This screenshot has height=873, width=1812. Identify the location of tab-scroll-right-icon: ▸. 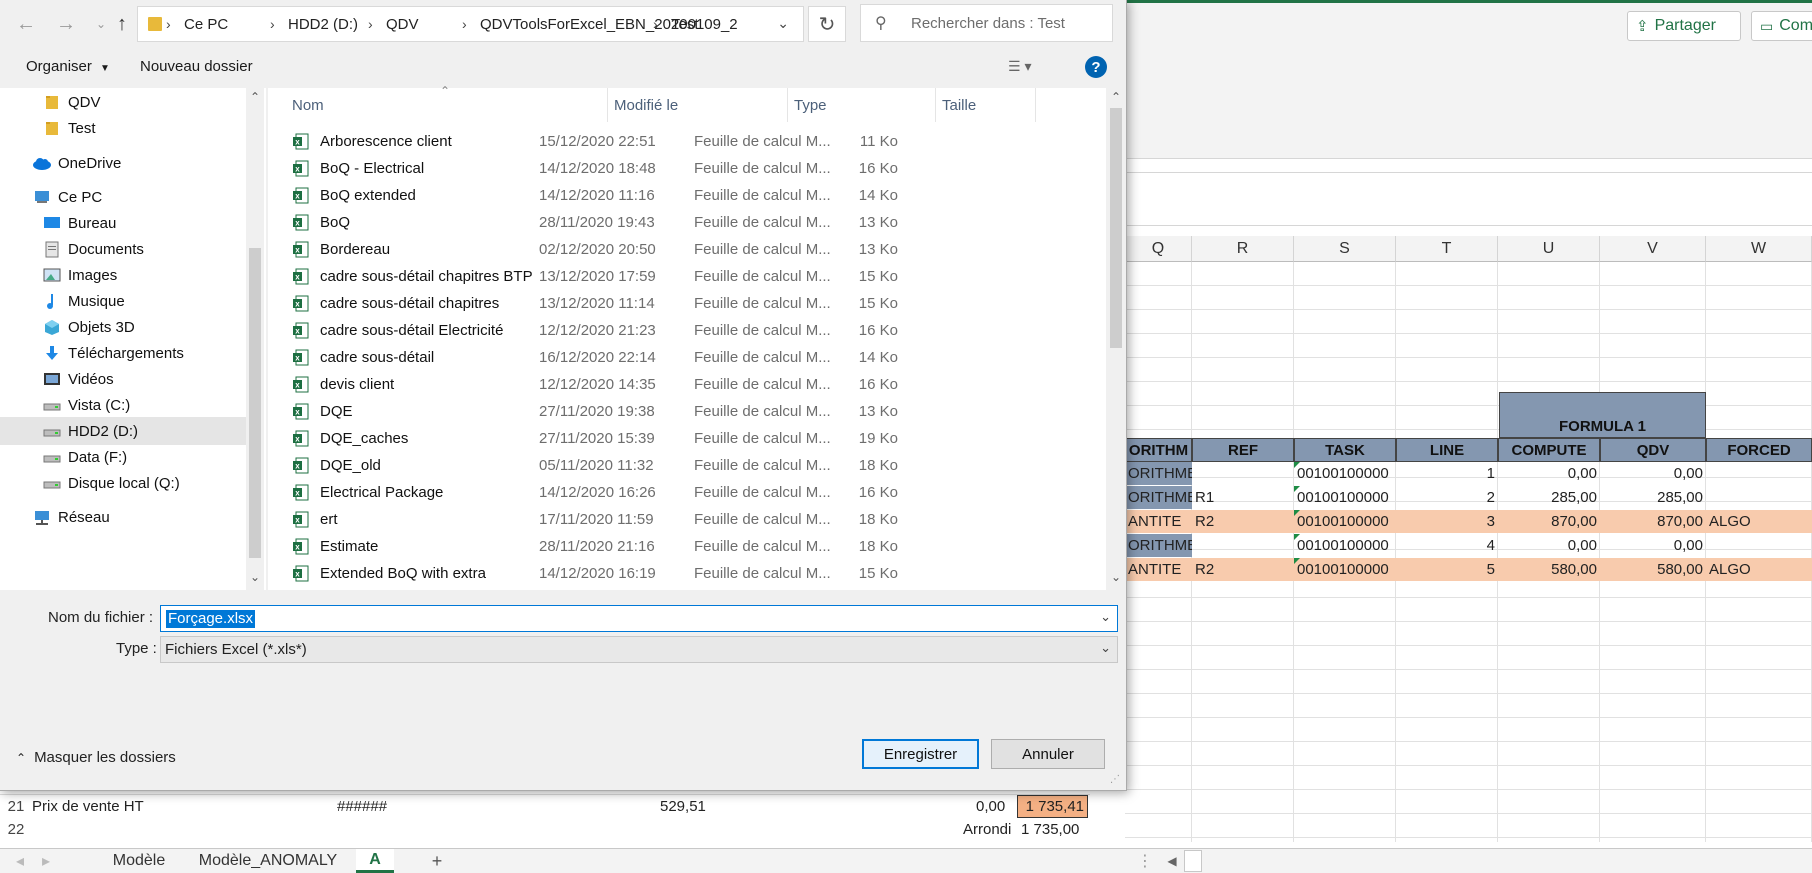
(46, 861).